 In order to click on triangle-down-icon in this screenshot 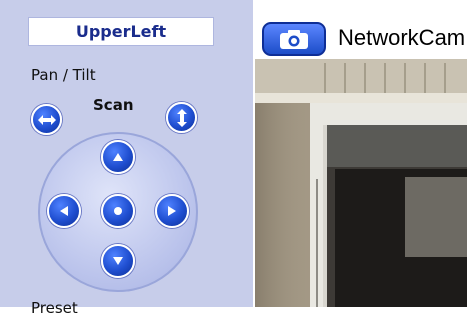, I will do `click(118, 261)`.